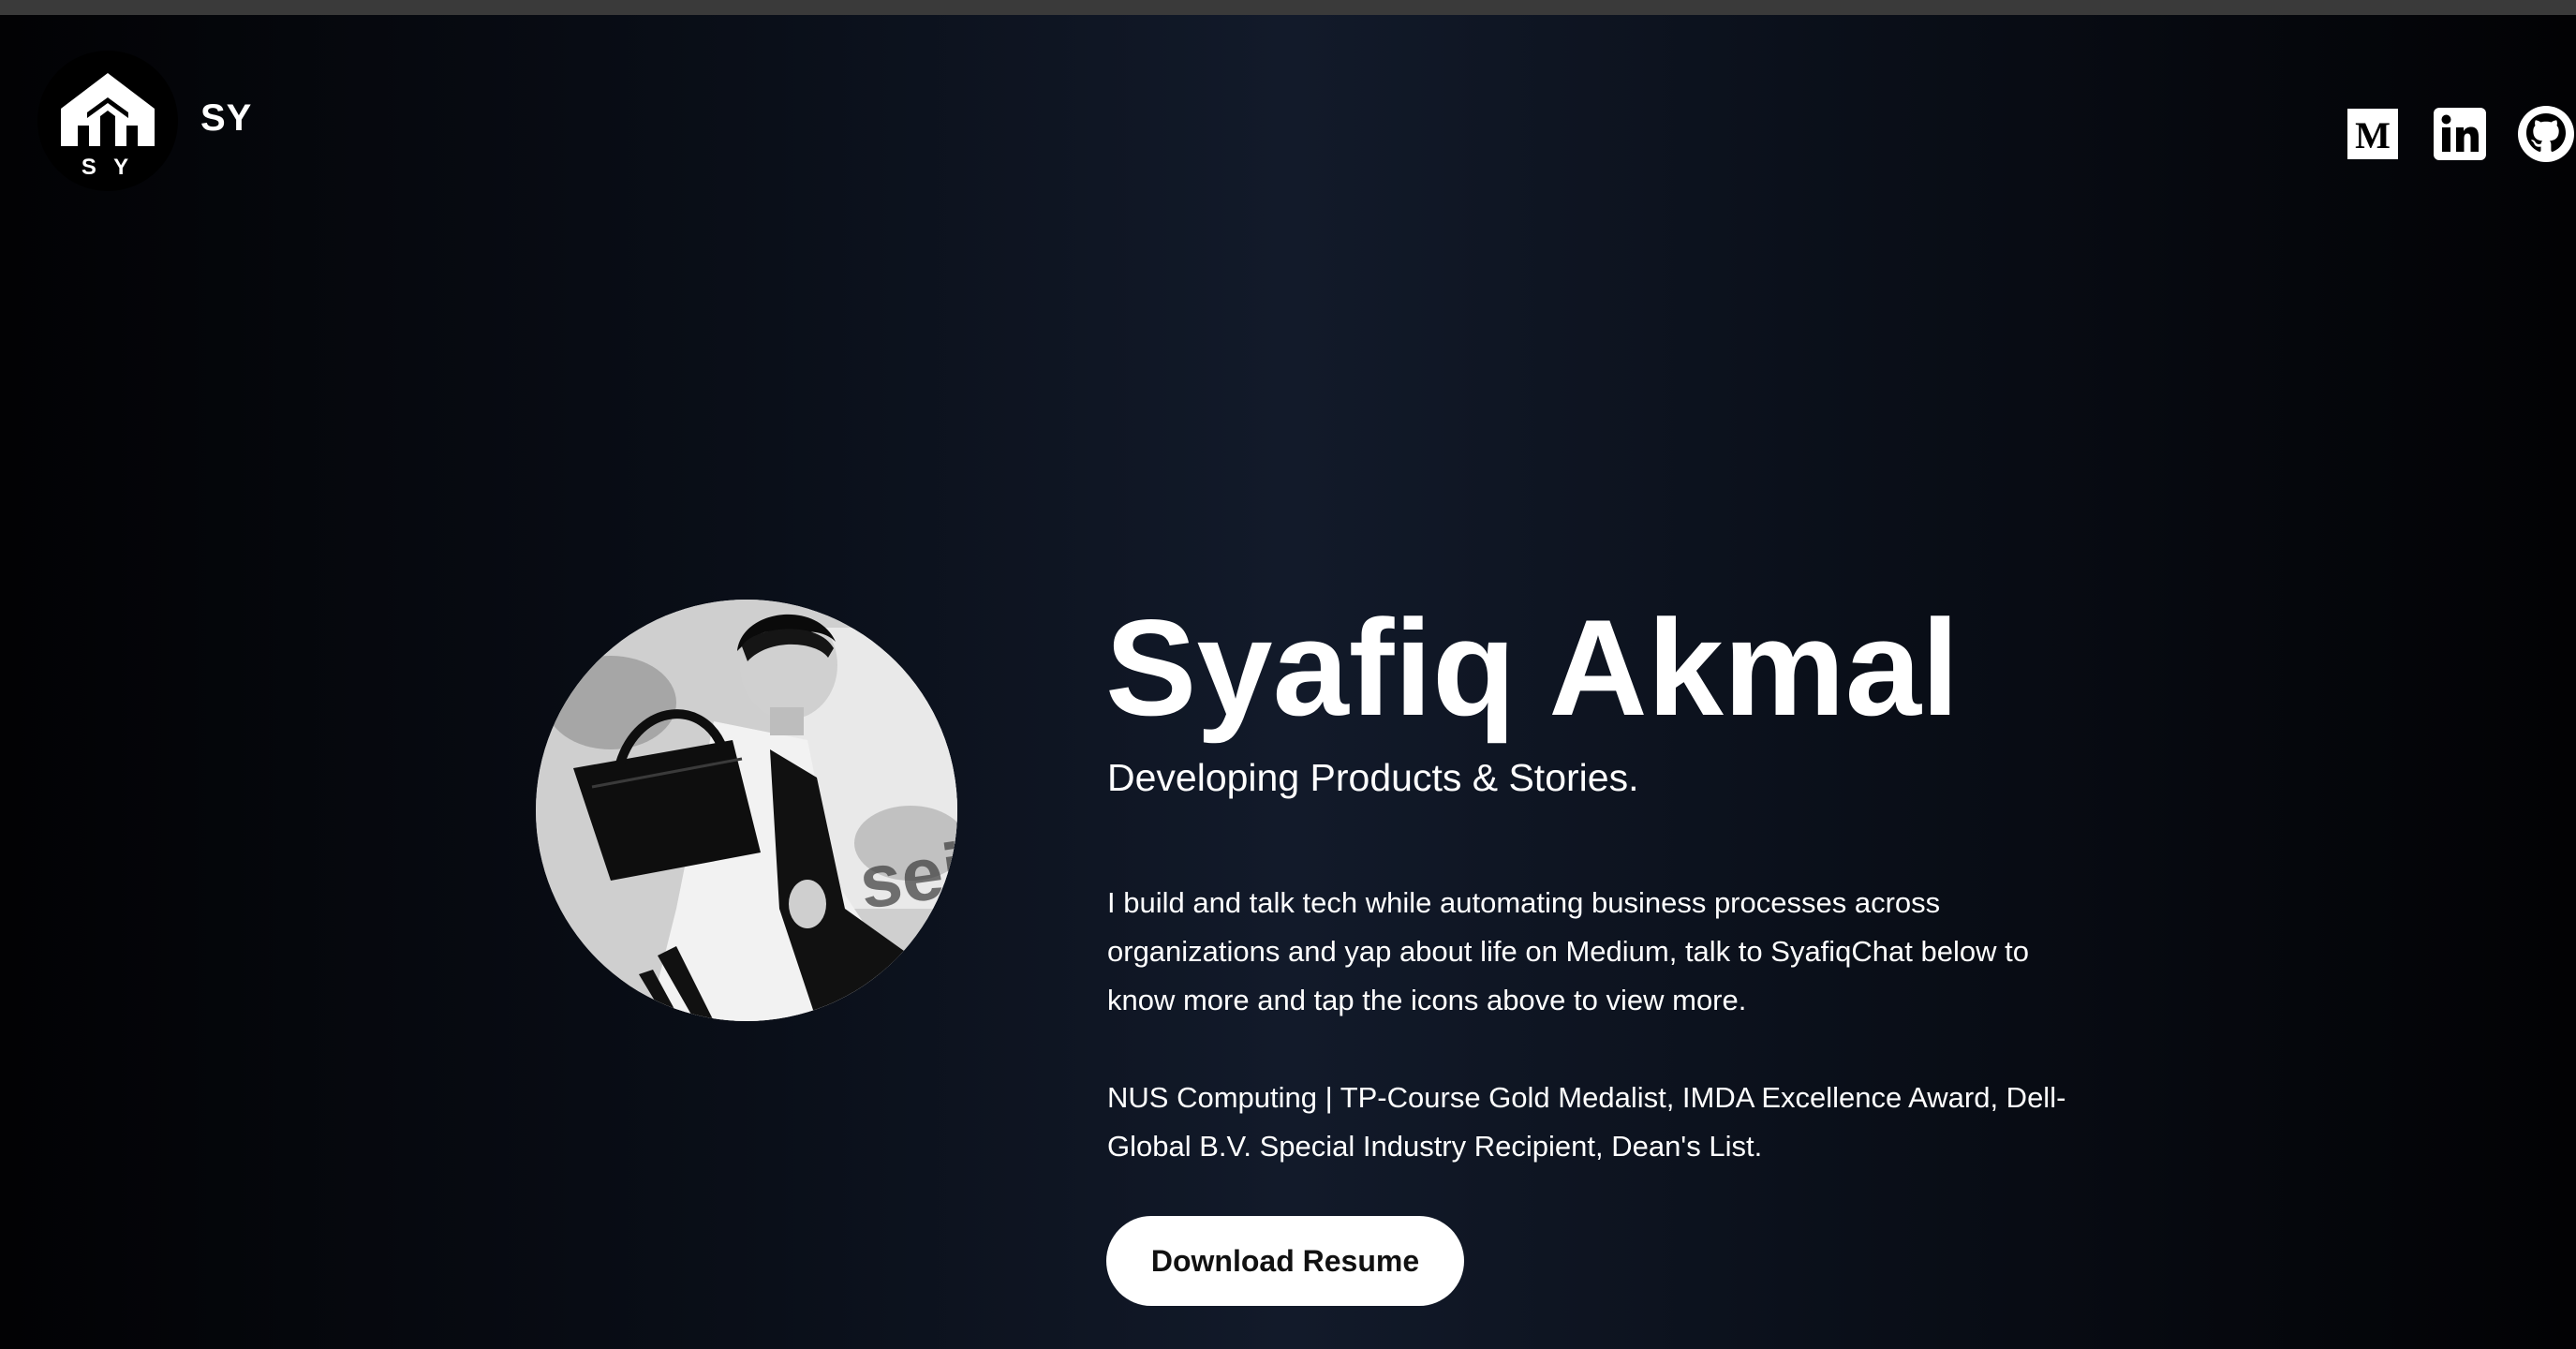 This screenshot has height=1349, width=2576. What do you see at coordinates (108, 127) in the screenshot?
I see `house-logo-icon: S Y` at bounding box center [108, 127].